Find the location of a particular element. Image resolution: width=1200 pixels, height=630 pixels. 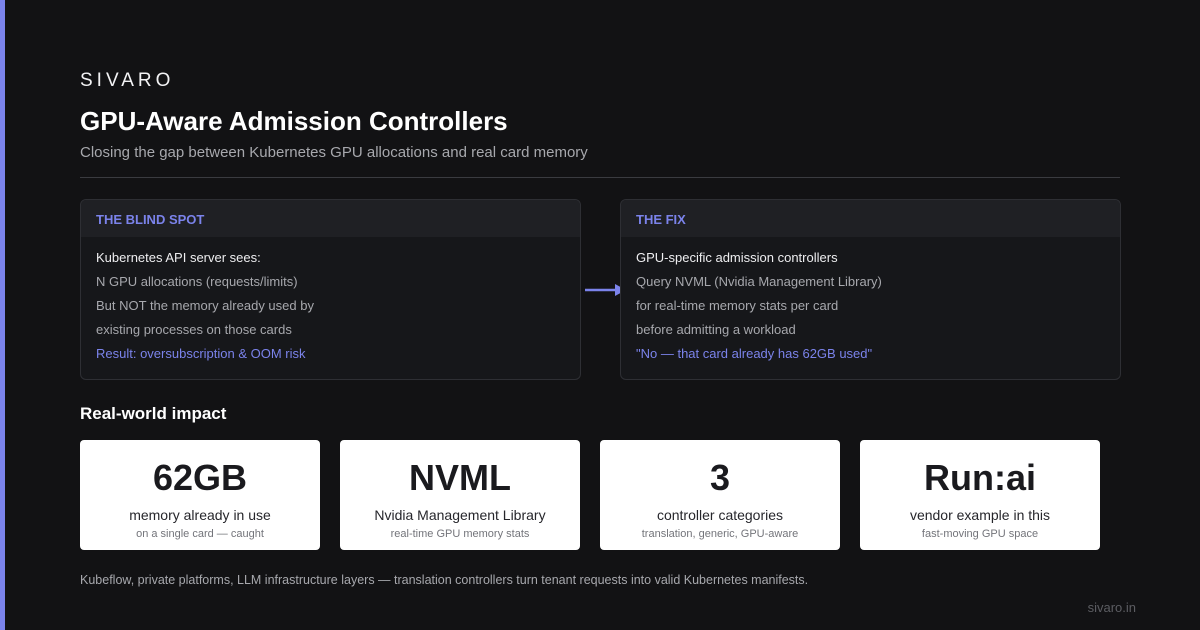

blind-spot-line: But NOT the memory already used by is located at coordinates (205, 305).